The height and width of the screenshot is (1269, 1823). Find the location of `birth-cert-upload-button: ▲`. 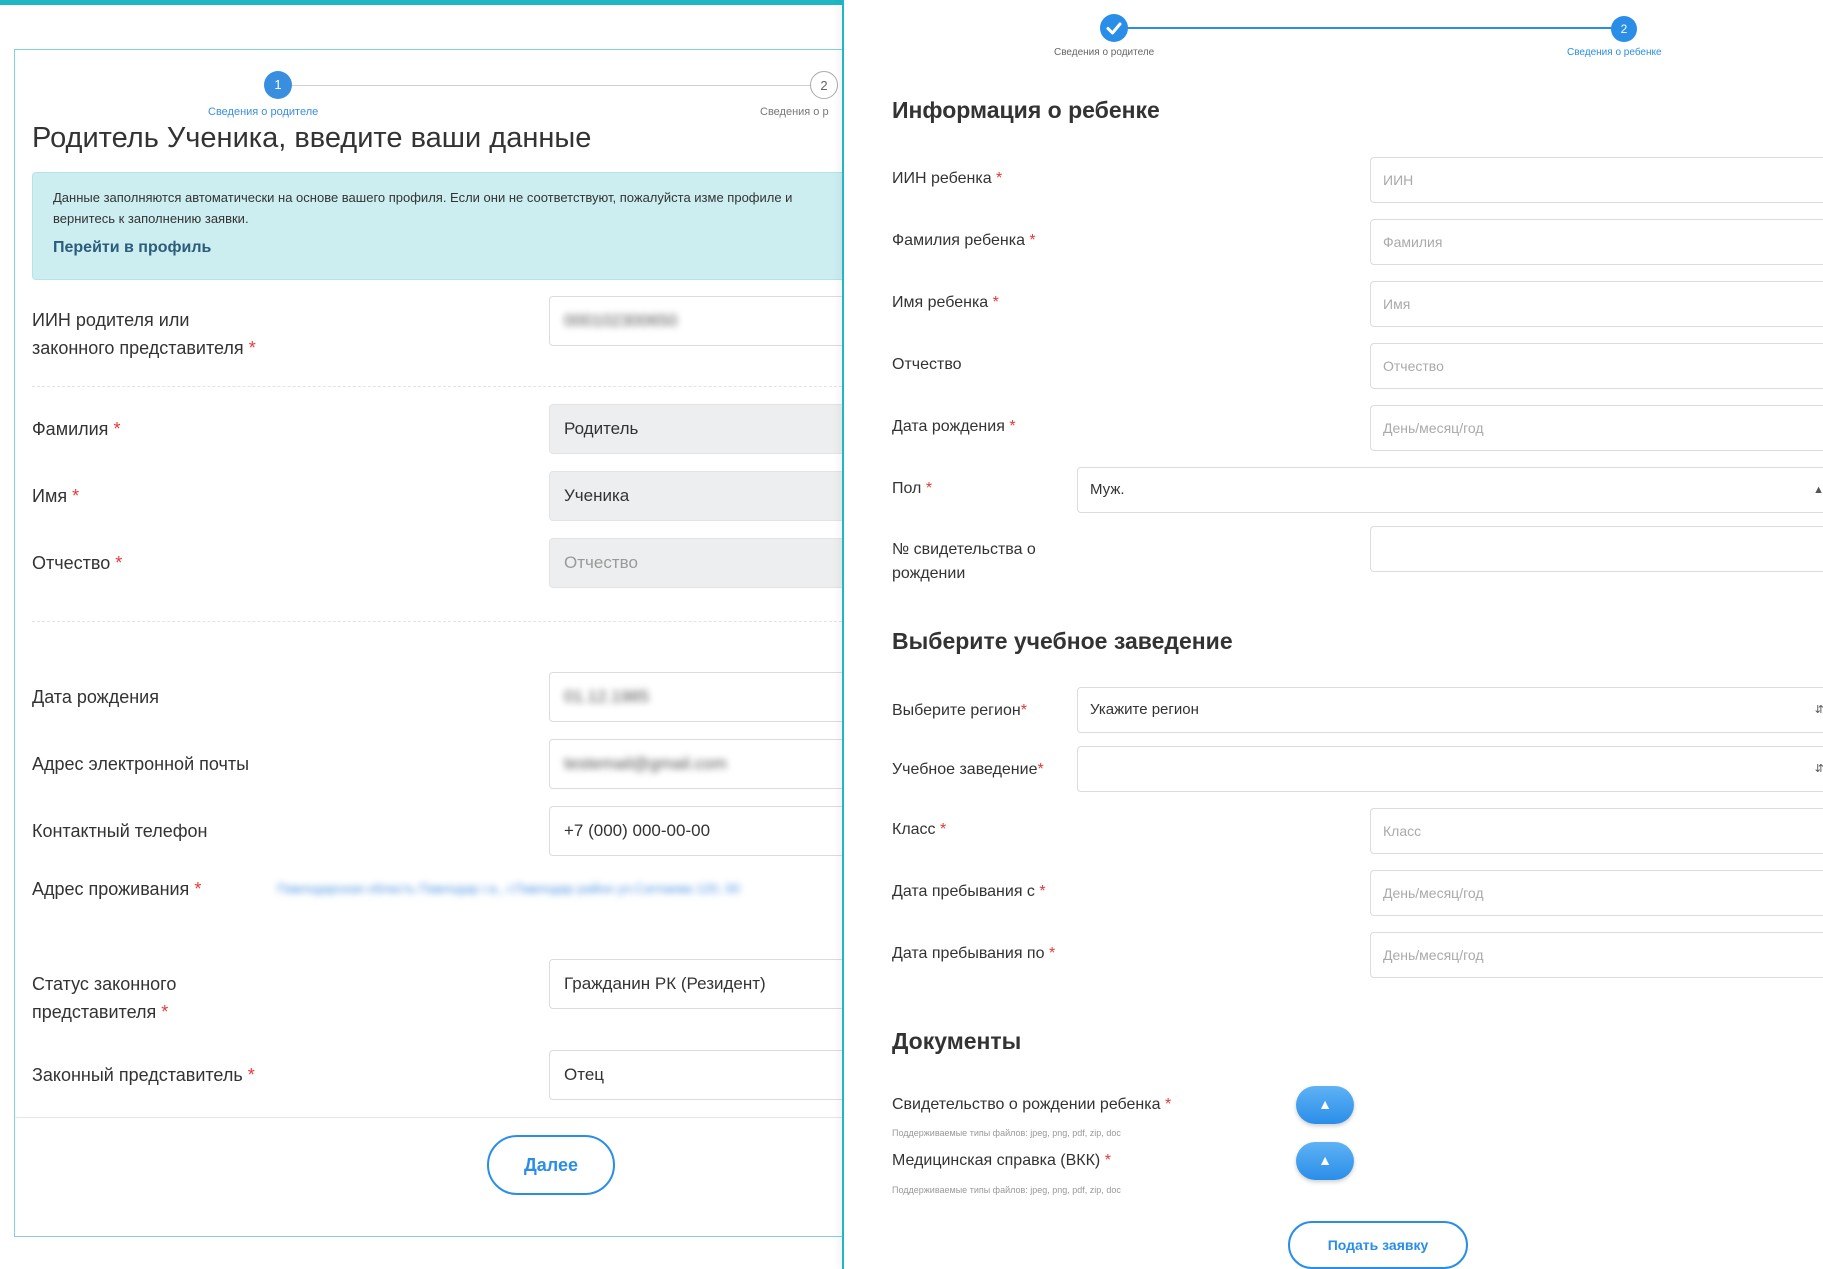

birth-cert-upload-button: ▲ is located at coordinates (1325, 1105).